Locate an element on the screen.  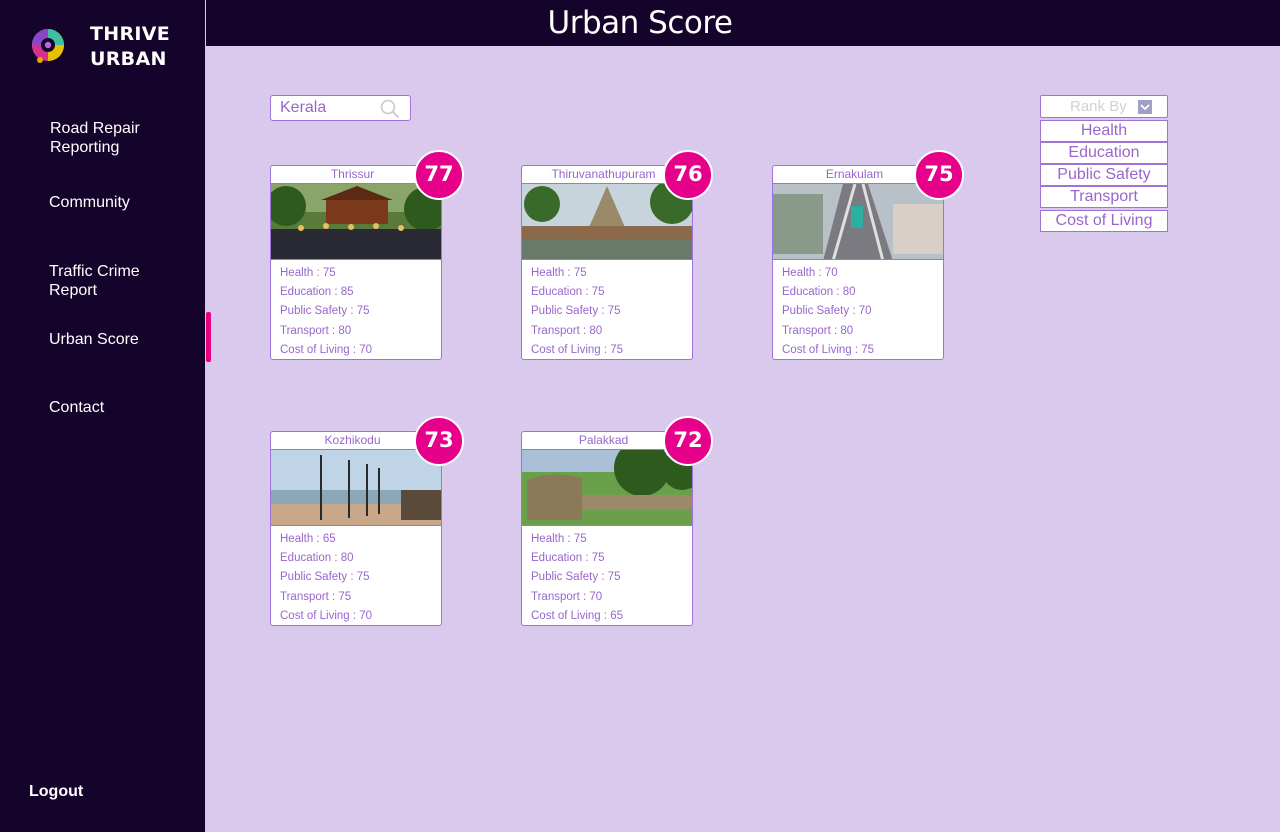
brand-line-1: THRIVE is located at coordinates (130, 34).